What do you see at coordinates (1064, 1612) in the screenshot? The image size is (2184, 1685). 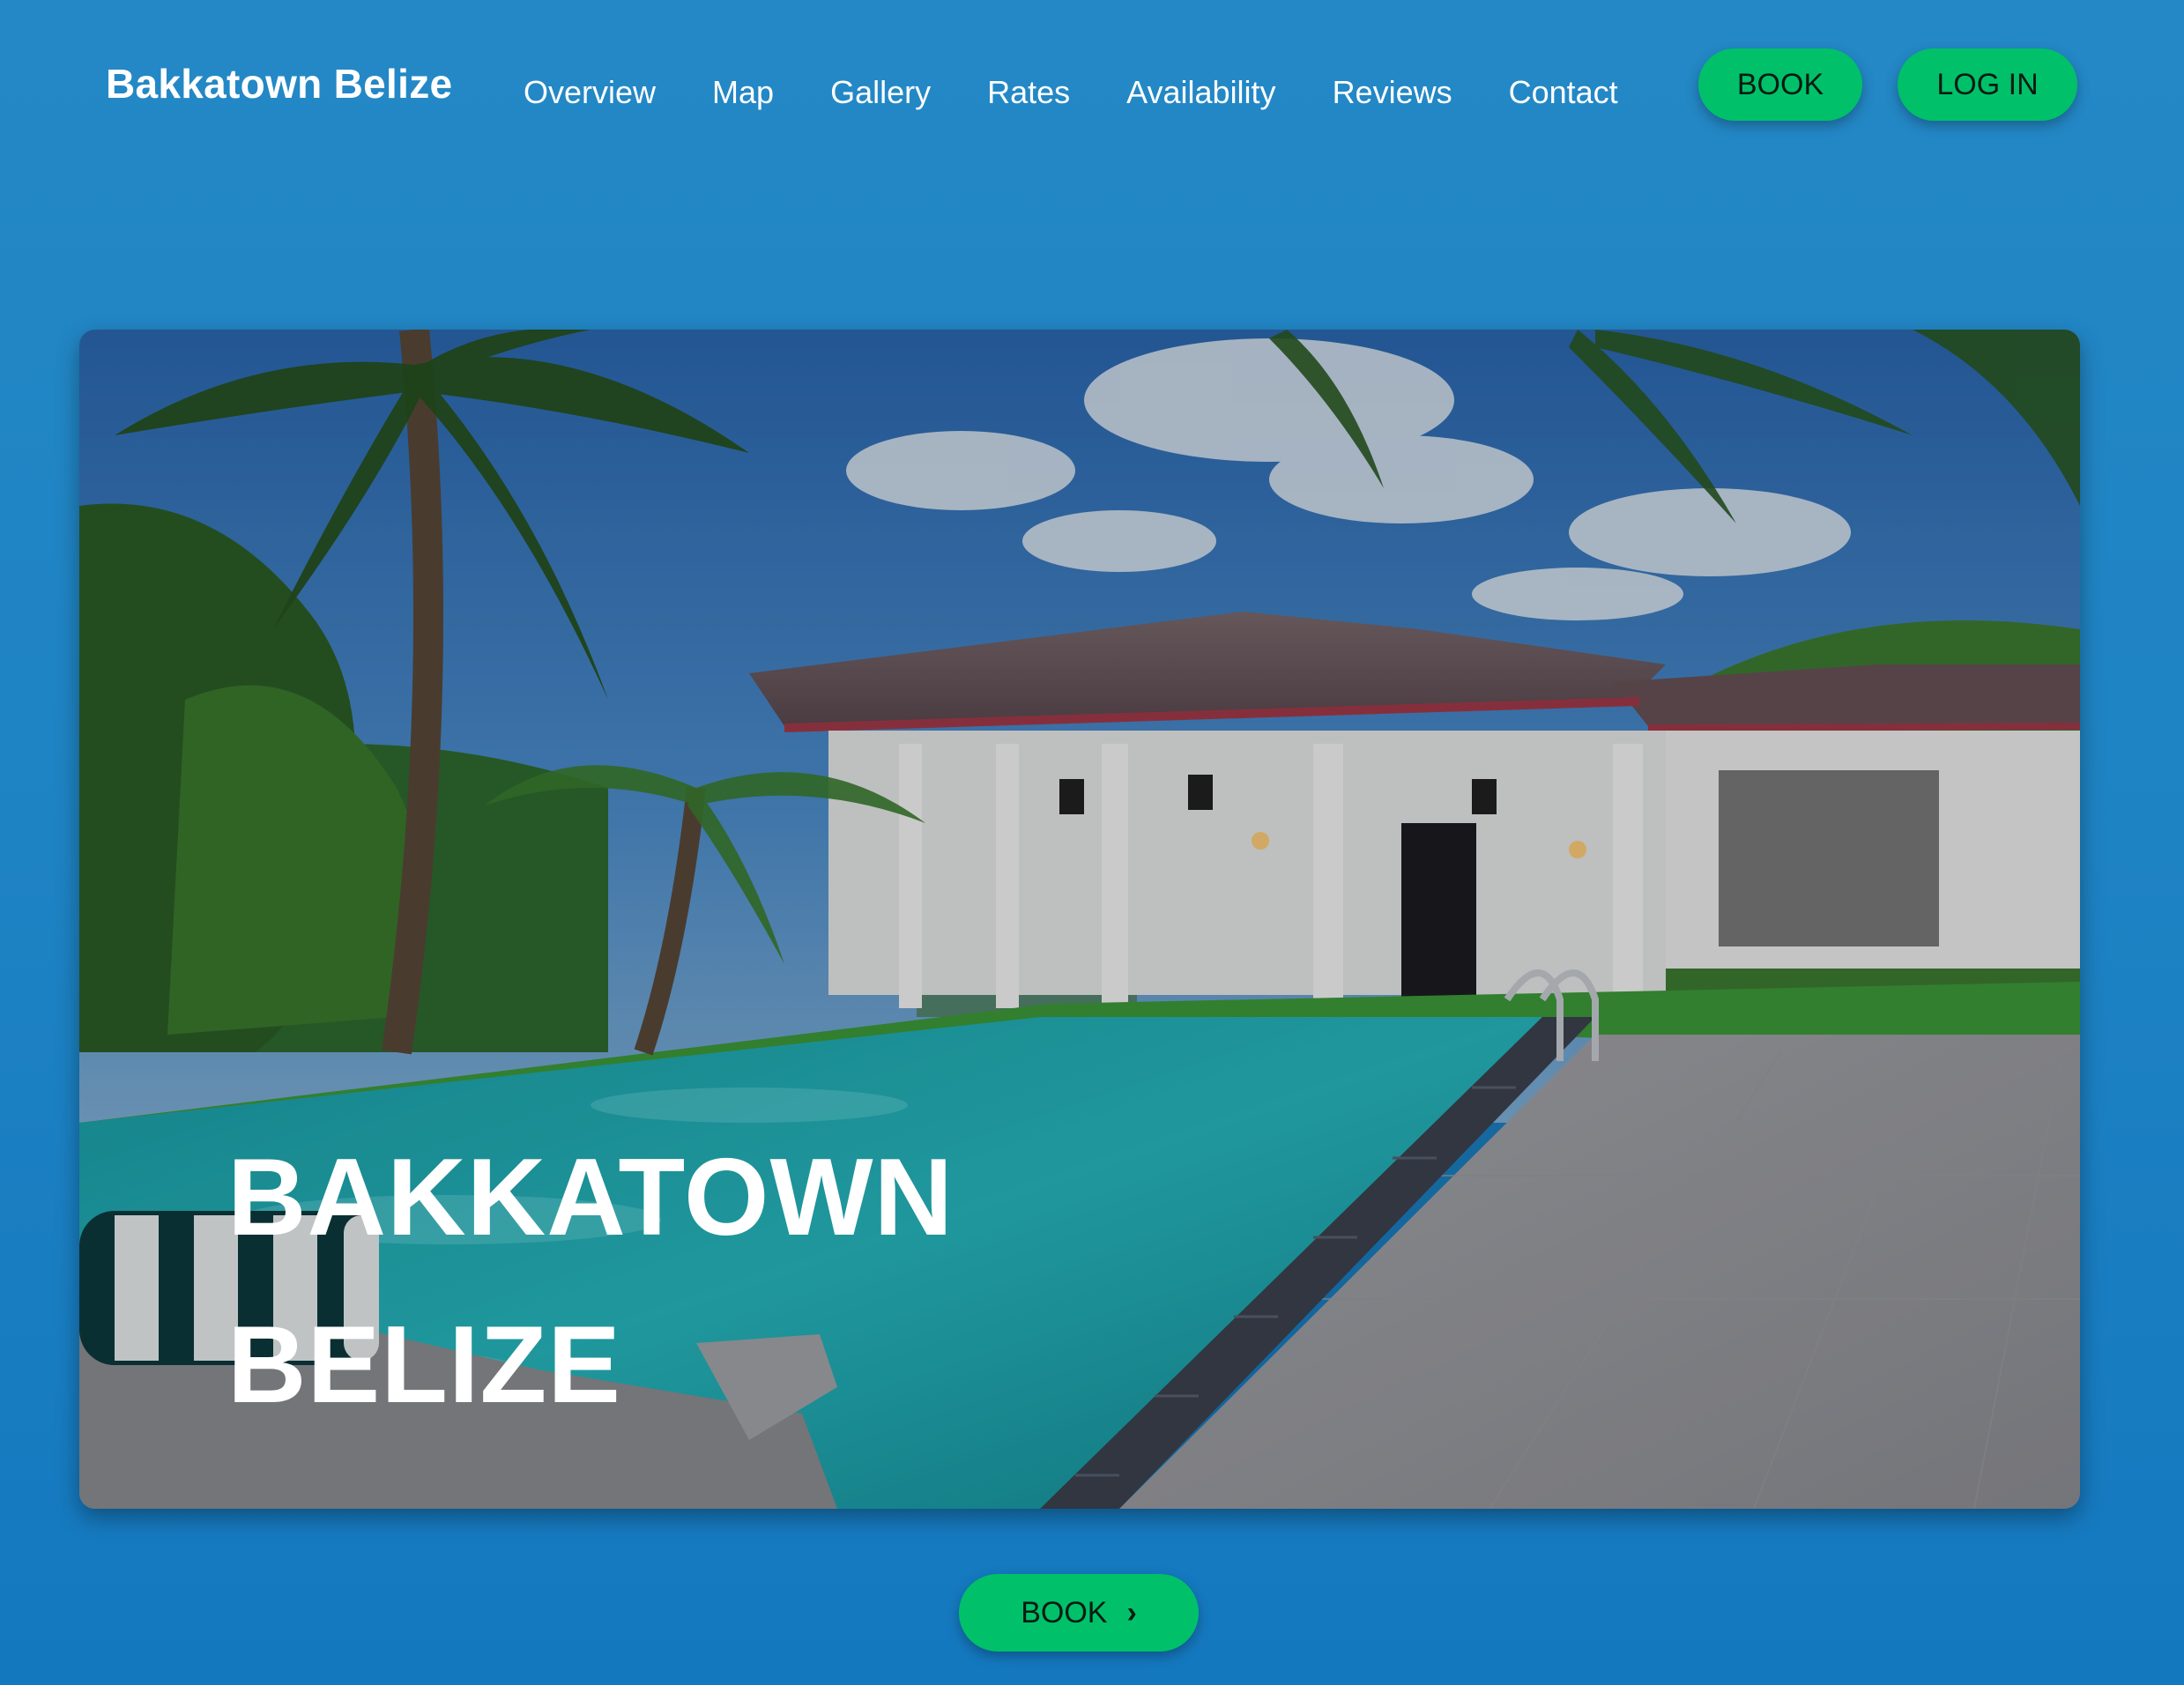 I see `hero-book-label: BOOK` at bounding box center [1064, 1612].